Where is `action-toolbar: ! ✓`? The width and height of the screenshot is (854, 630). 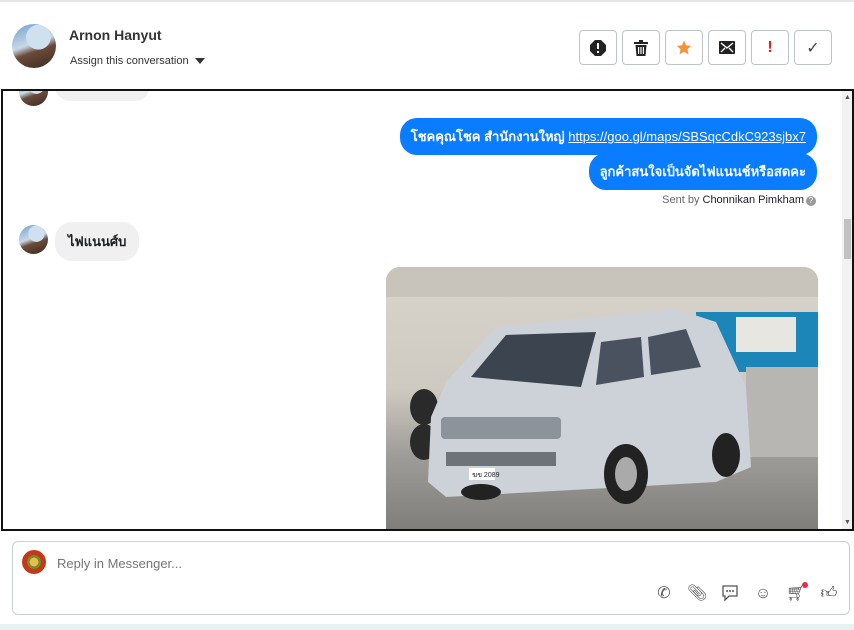
action-toolbar: ! ✓ is located at coordinates (705, 47).